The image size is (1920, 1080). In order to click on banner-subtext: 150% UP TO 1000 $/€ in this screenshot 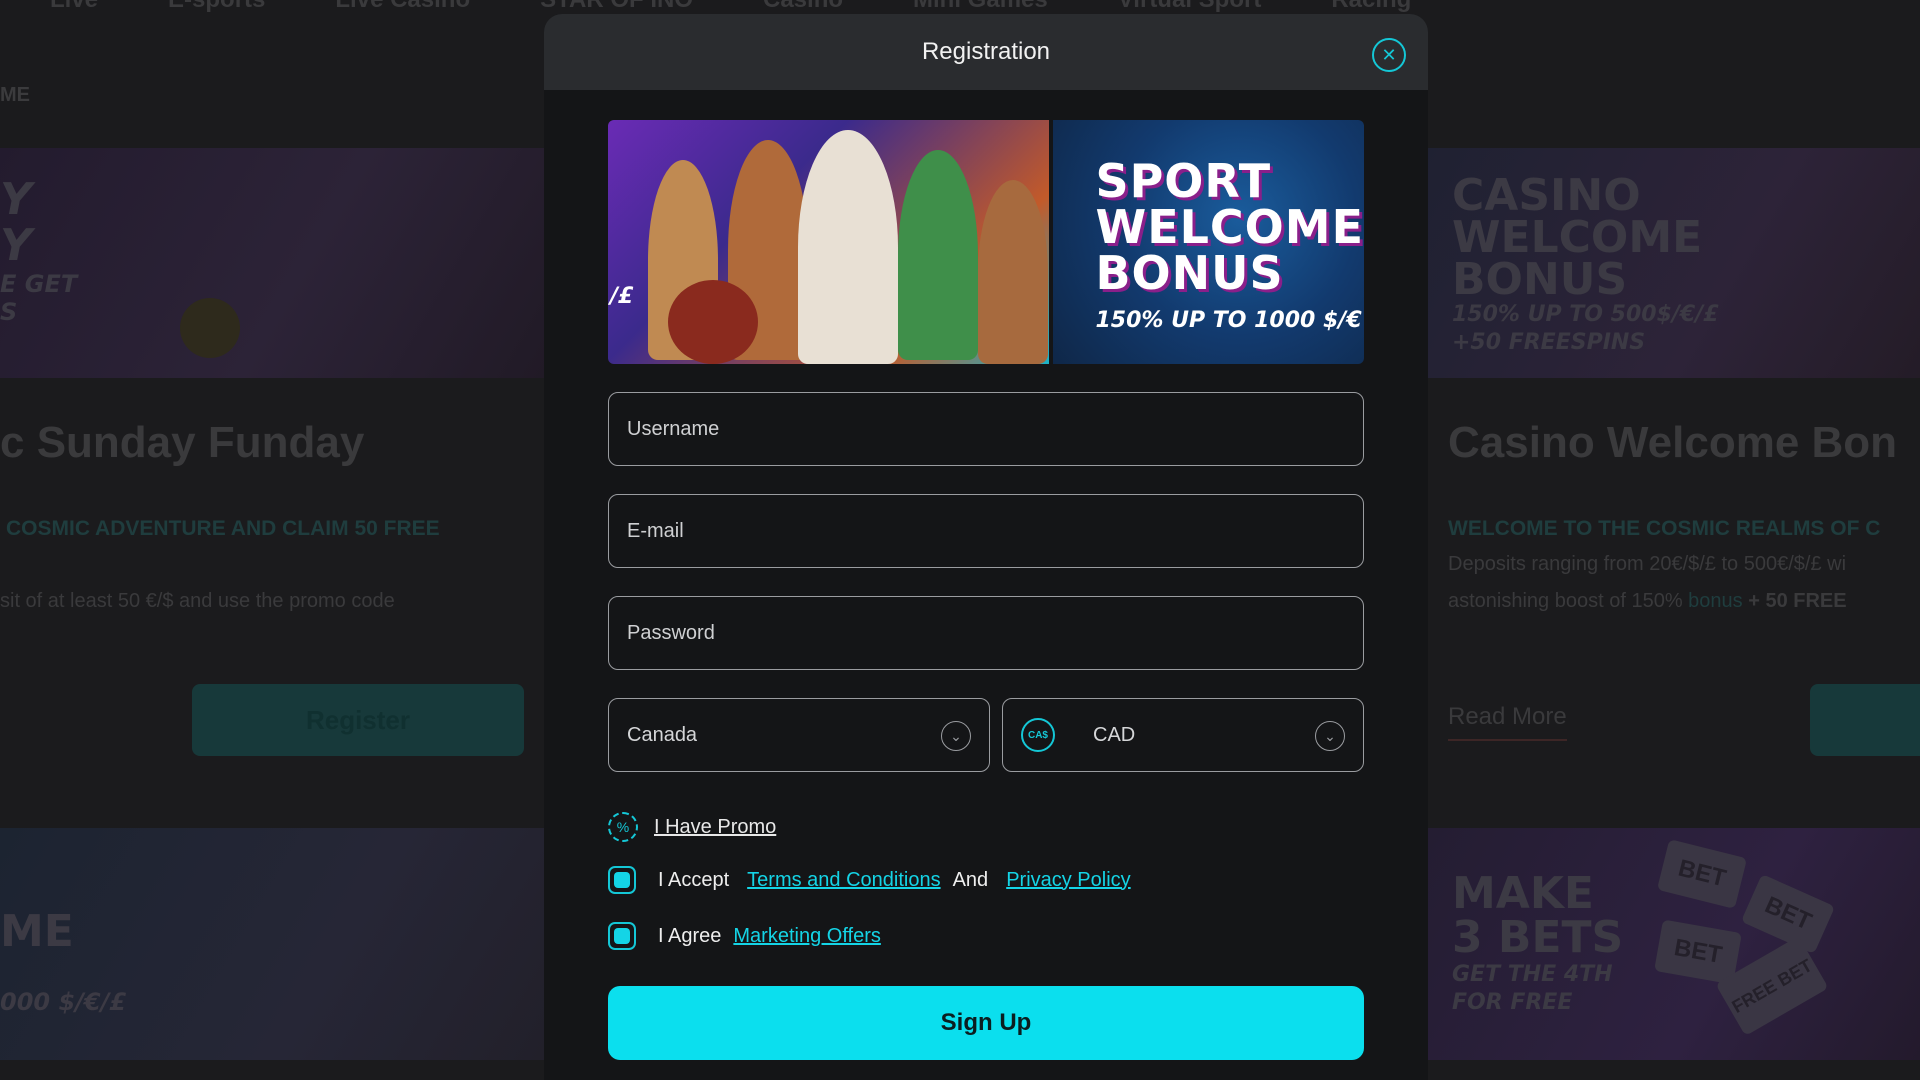, I will do `click(1228, 320)`.